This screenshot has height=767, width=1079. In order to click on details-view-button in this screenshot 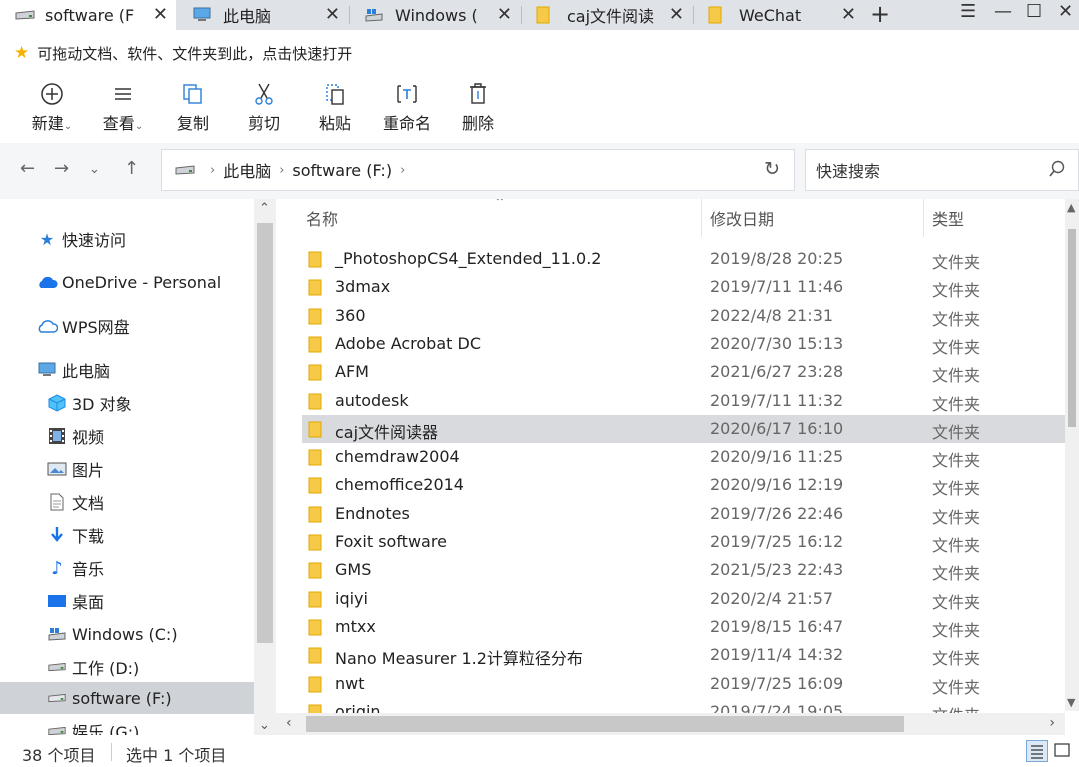, I will do `click(1037, 751)`.